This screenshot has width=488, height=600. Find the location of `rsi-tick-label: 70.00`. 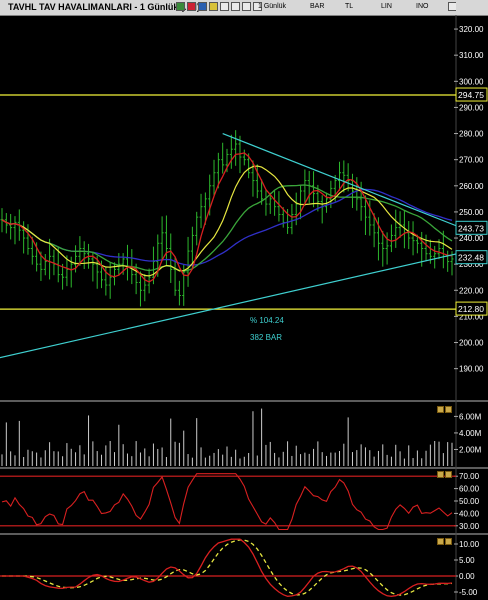

rsi-tick-label: 70.00 is located at coordinates (469, 476).